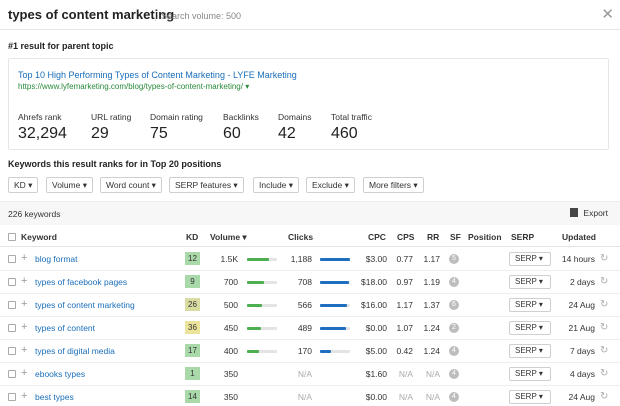  What do you see at coordinates (376, 351) in the screenshot?
I see `cpc-value: $5.00` at bounding box center [376, 351].